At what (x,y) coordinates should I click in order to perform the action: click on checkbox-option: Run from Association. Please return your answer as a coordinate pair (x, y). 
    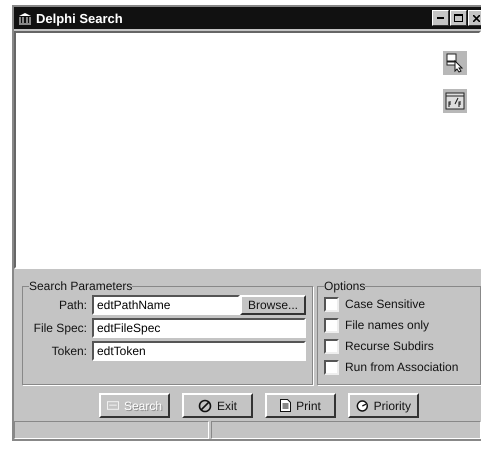
    Looking at the image, I should click on (399, 367).